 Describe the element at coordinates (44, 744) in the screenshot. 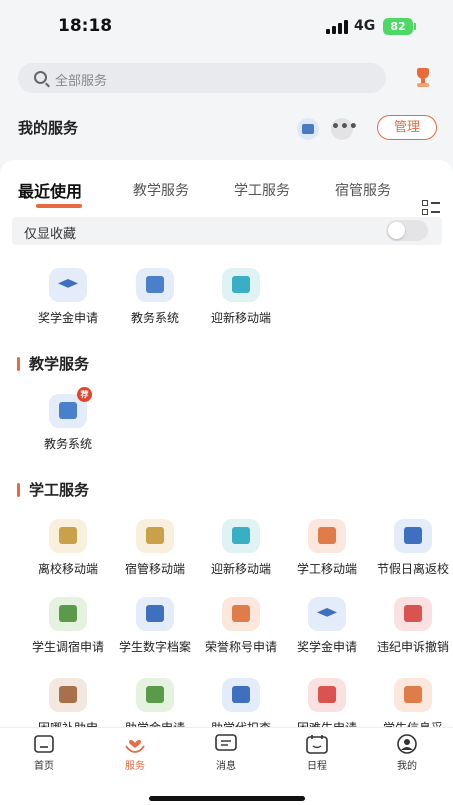

I see `home-icon` at that location.